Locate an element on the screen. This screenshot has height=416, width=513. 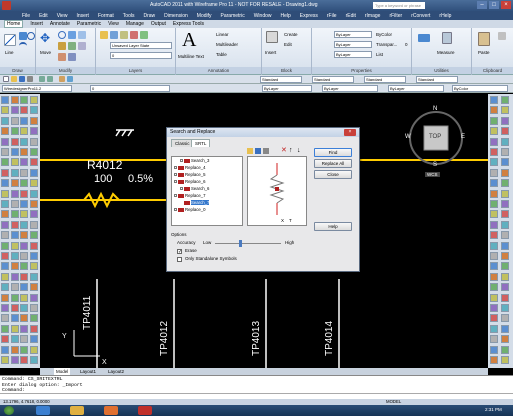
tree-item: Replace_4 is located at coordinates (190, 168).